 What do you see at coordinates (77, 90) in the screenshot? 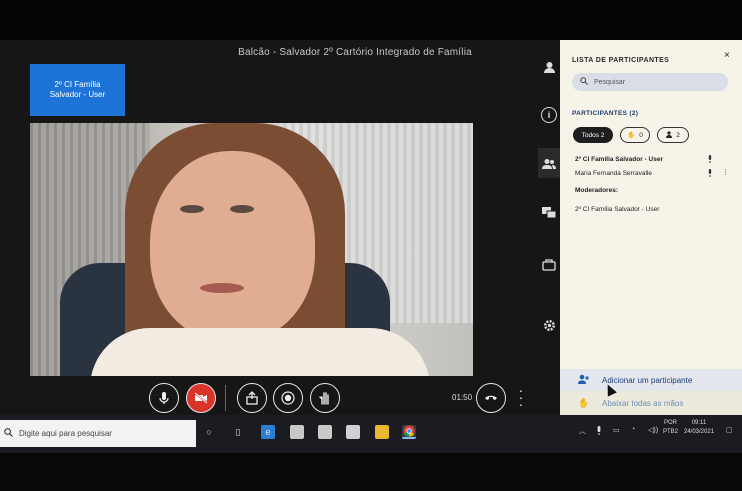
I see `local-user-tile: 2º CI Família Salvador - User` at bounding box center [77, 90].